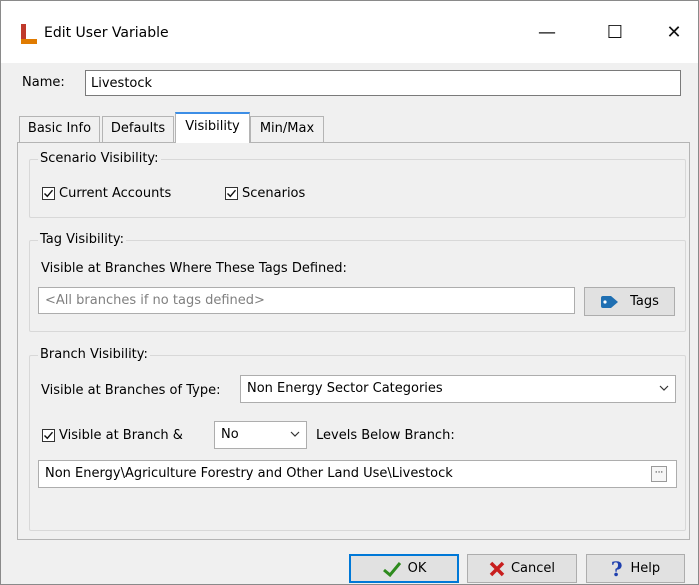 This screenshot has width=699, height=585. Describe the element at coordinates (345, 388) in the screenshot. I see `branch-type-value: Non Energy Sector Categories` at that location.